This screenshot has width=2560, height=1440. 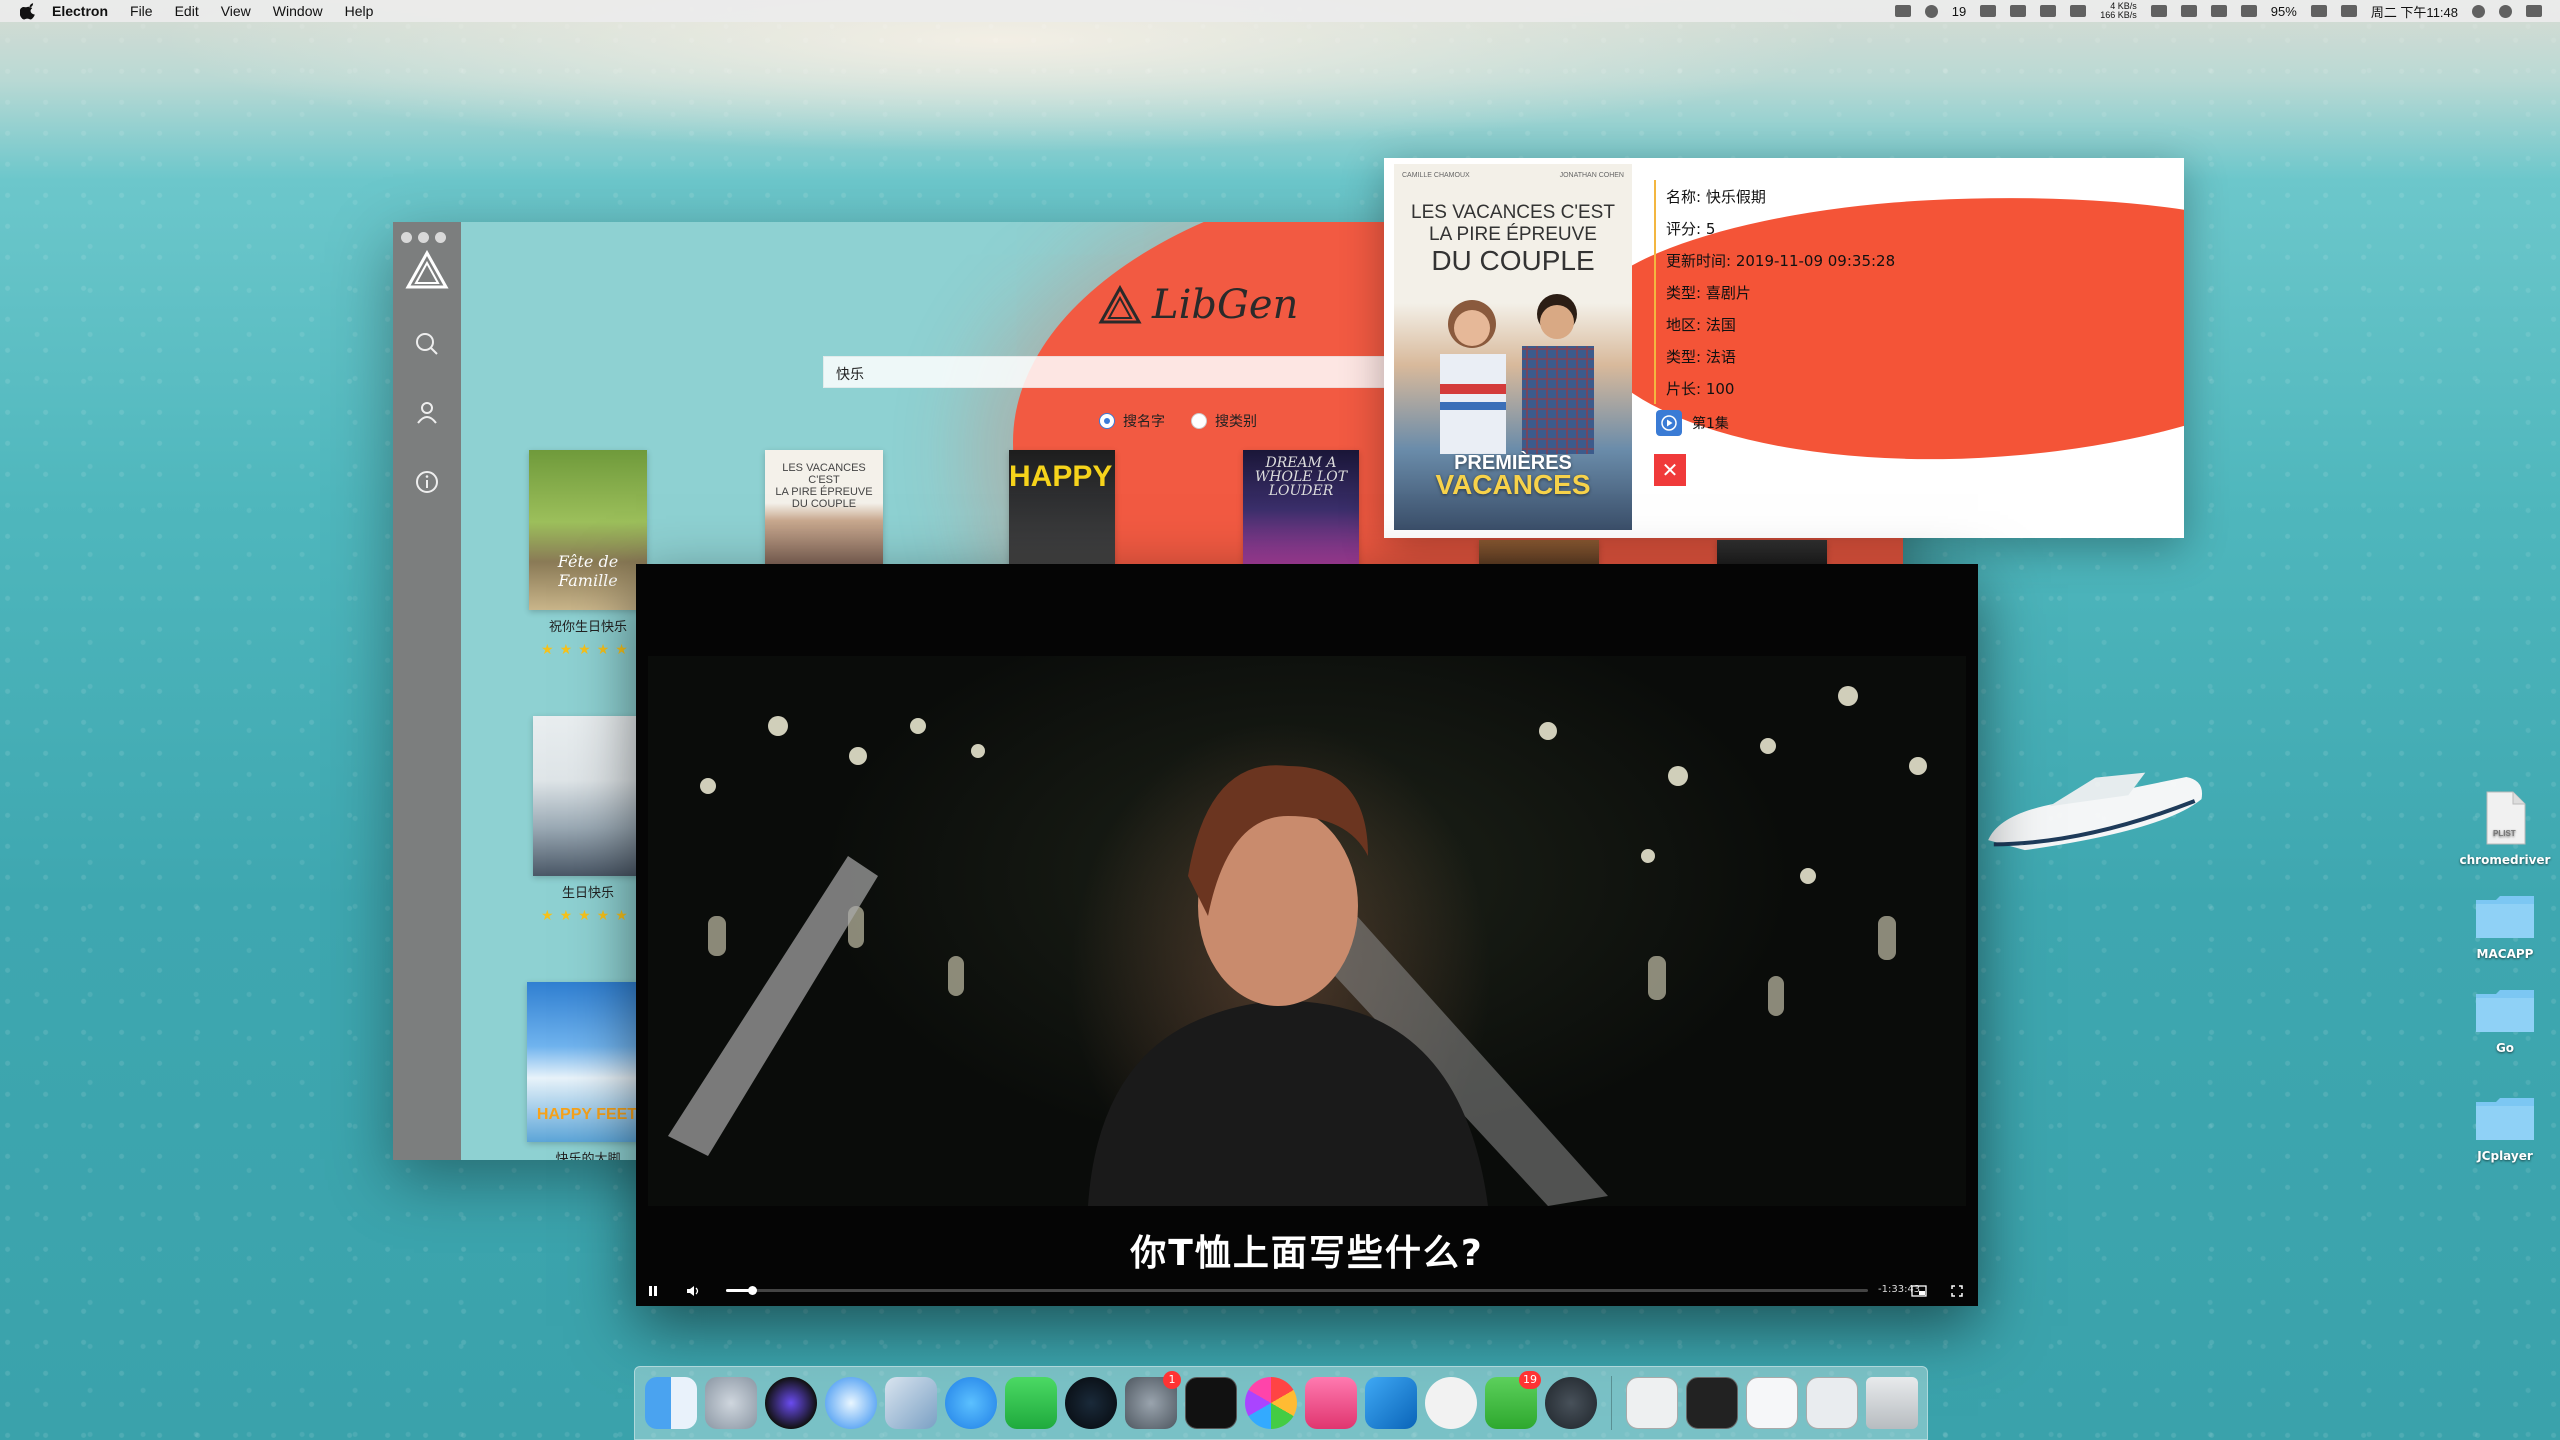 I want to click on minimize-window-button, so click(x=423, y=237).